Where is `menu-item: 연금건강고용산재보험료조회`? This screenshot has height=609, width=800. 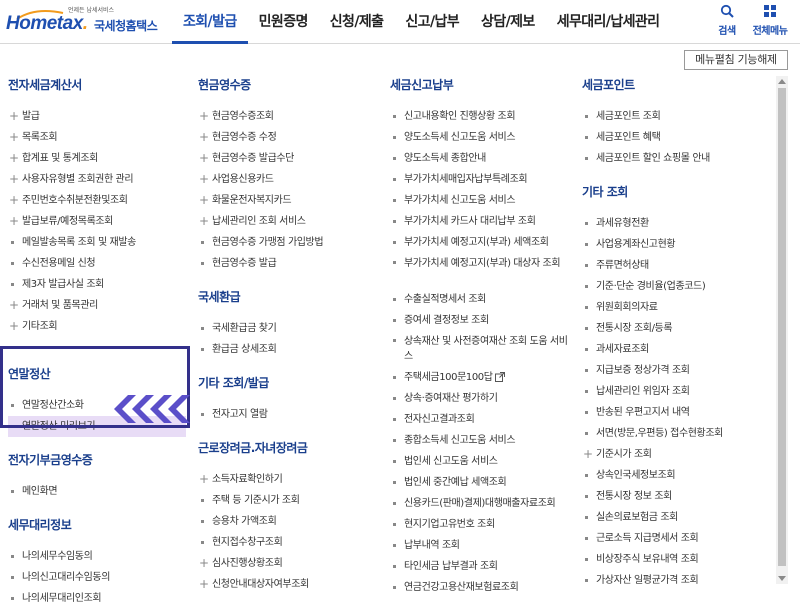 menu-item: 연금건강고용산재보험료조회 is located at coordinates (479, 587).